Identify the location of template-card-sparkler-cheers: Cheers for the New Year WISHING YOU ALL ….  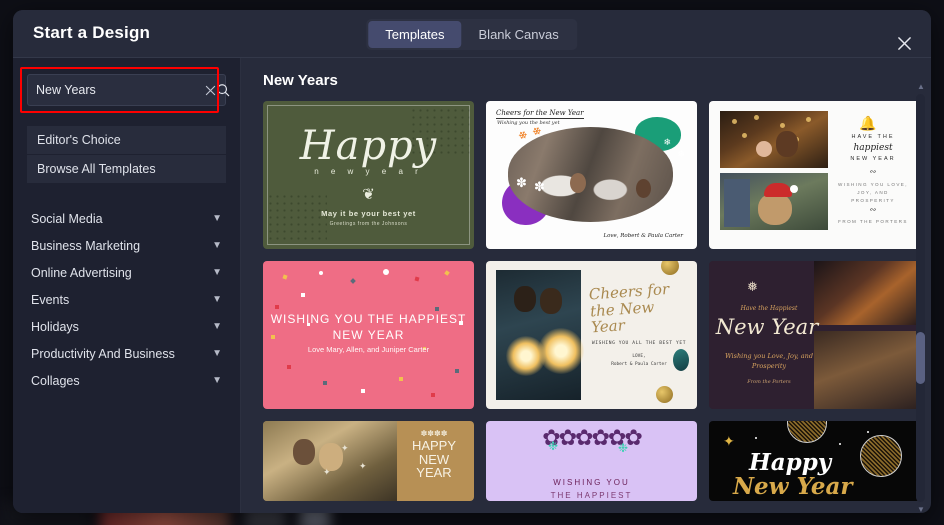
(591, 335).